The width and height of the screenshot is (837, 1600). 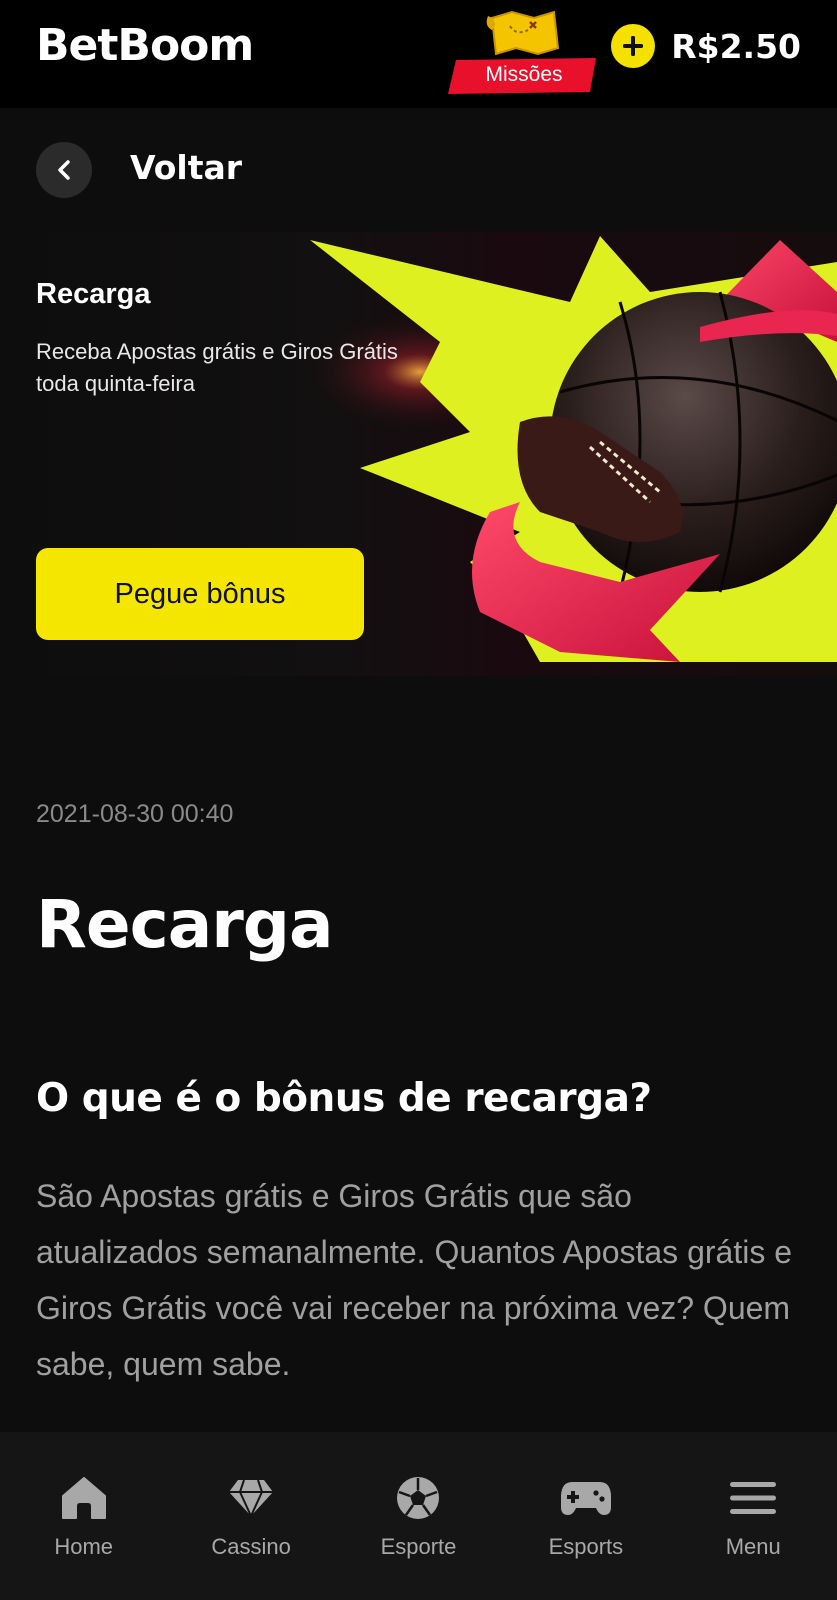 What do you see at coordinates (418, 54) in the screenshot?
I see `top-header: BetBoom Missões R$2.50` at bounding box center [418, 54].